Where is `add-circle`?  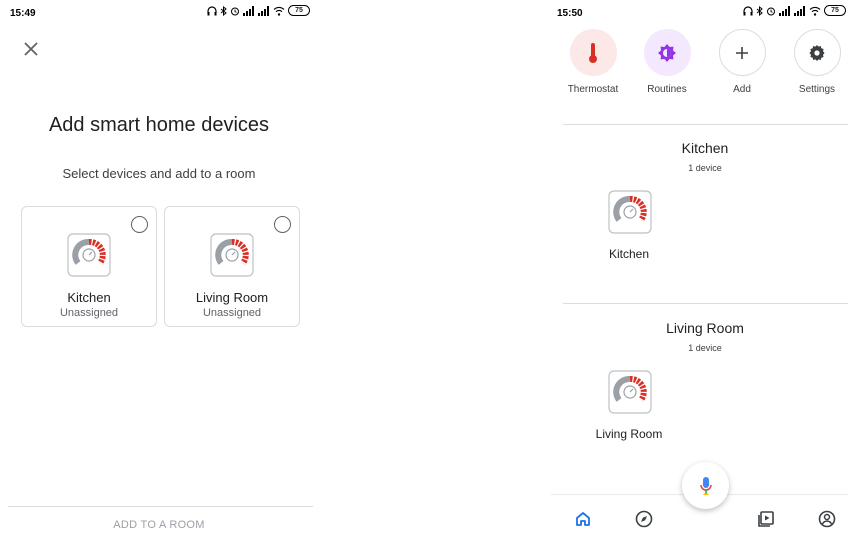 add-circle is located at coordinates (742, 52).